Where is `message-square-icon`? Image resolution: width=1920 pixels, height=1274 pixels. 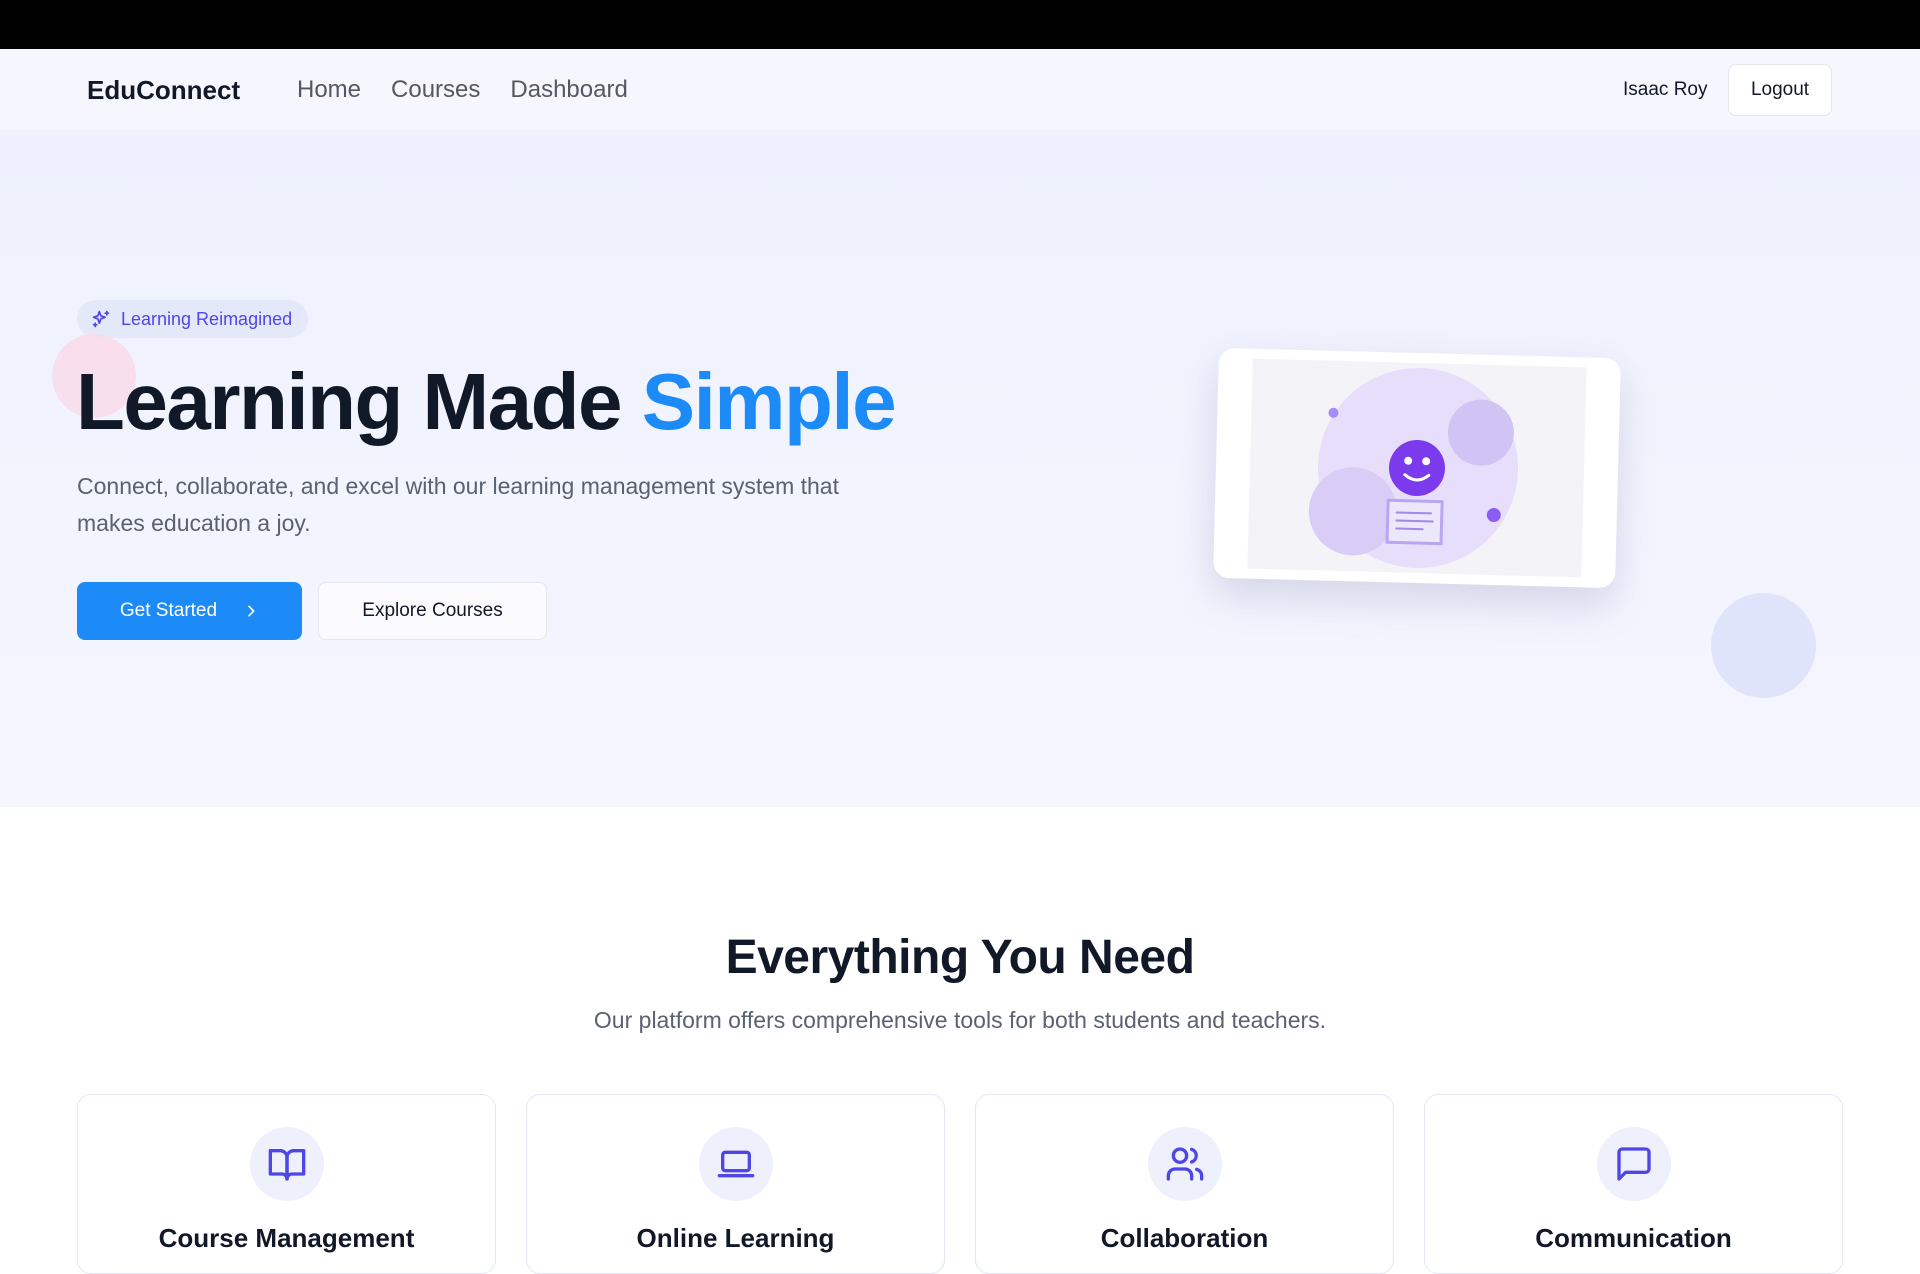 message-square-icon is located at coordinates (1634, 1164).